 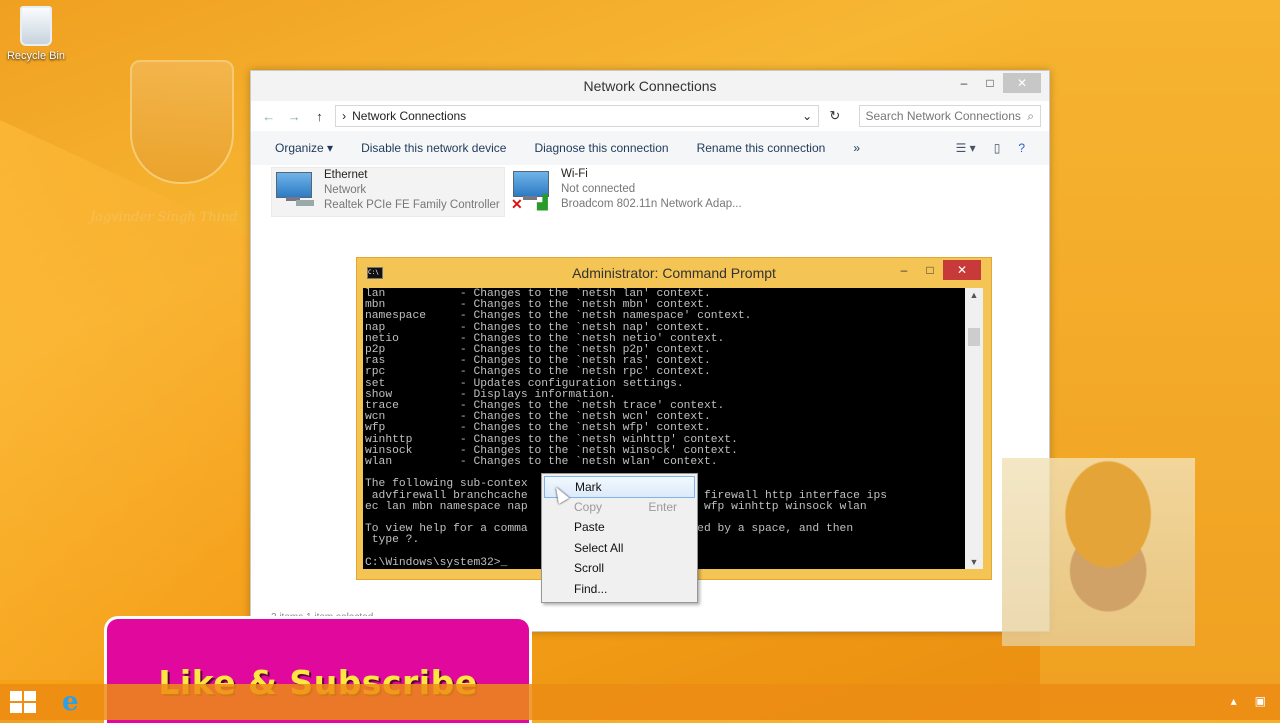 What do you see at coordinates (930, 270) in the screenshot?
I see `cmd-maximize-button: □` at bounding box center [930, 270].